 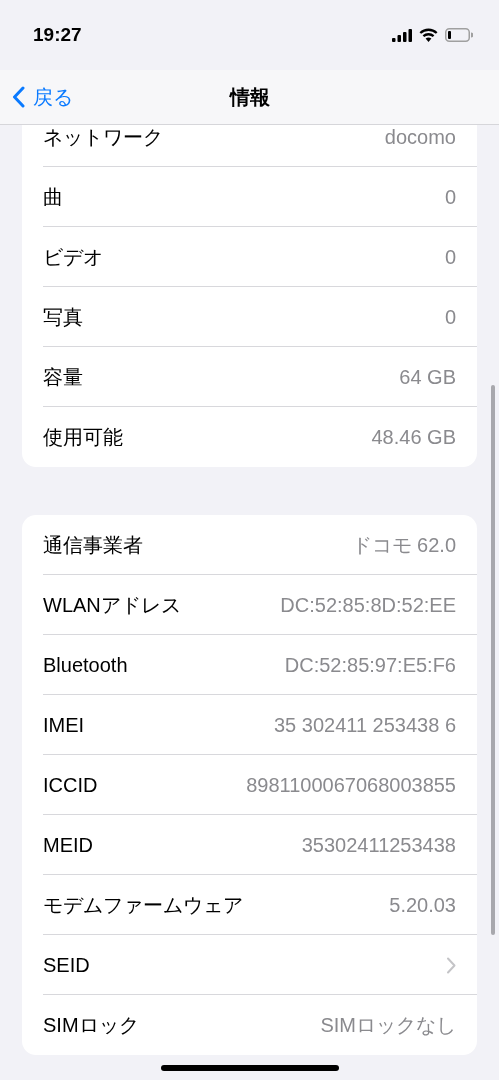 I want to click on row-label: 写真, so click(x=63, y=317).